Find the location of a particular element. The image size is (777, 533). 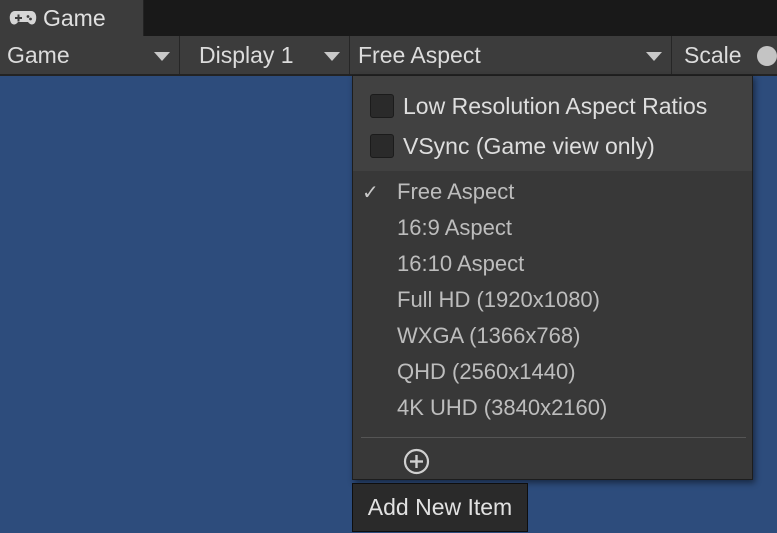

scale-slider-handle is located at coordinates (767, 56).